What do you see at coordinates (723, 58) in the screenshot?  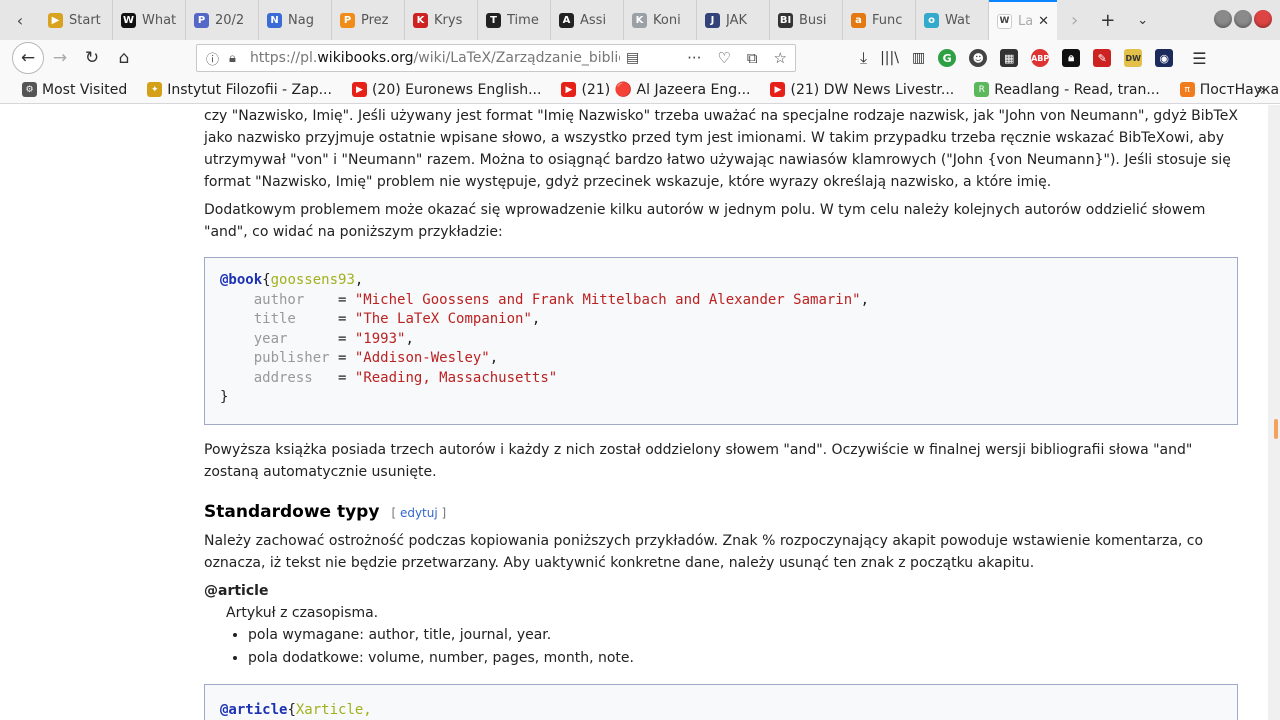 I see `pocket-icon: ♡` at bounding box center [723, 58].